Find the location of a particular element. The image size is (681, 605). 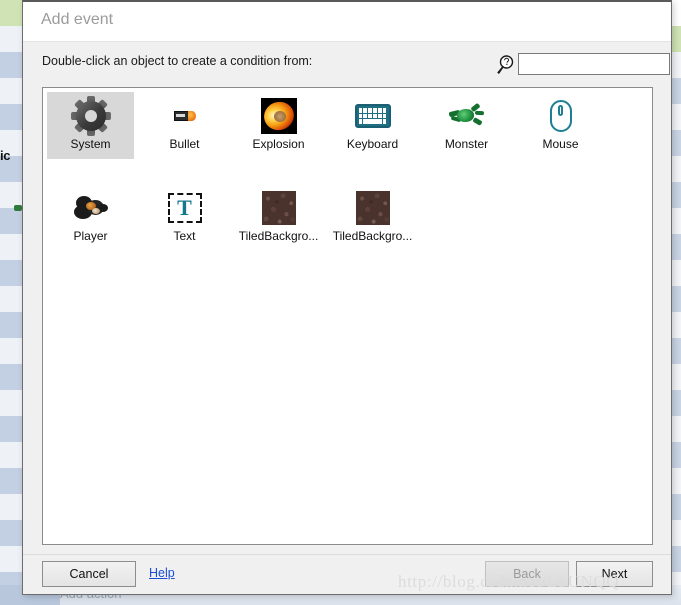

help-link: Help is located at coordinates (162, 573).